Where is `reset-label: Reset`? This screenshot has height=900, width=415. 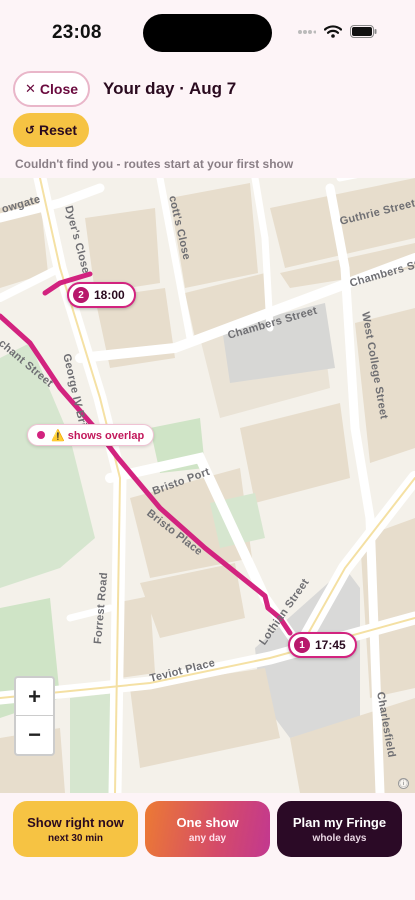
reset-label: Reset is located at coordinates (58, 130).